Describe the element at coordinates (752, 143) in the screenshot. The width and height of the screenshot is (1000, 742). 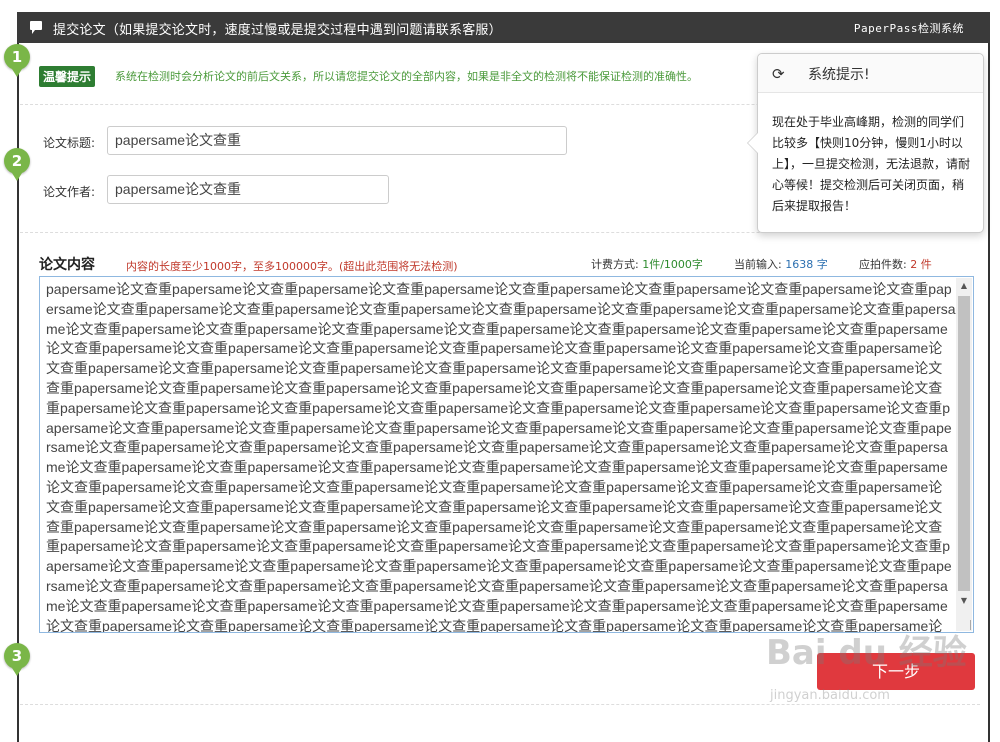
I see `popover-arrow` at that location.